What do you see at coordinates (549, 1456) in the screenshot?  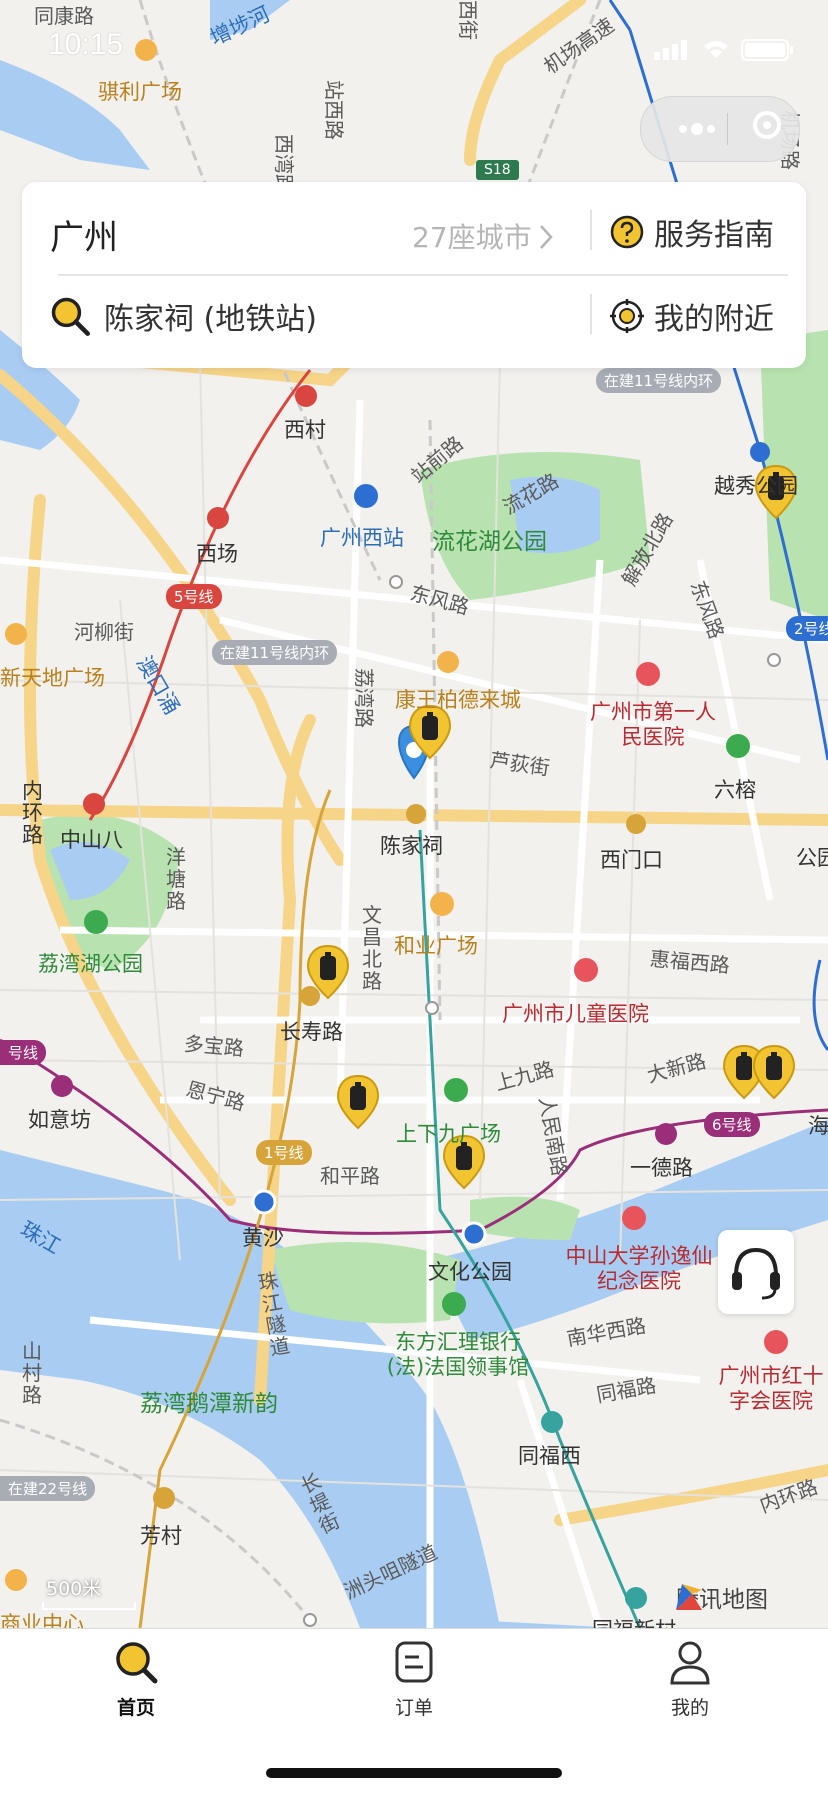 I see `map-label: 同福西` at bounding box center [549, 1456].